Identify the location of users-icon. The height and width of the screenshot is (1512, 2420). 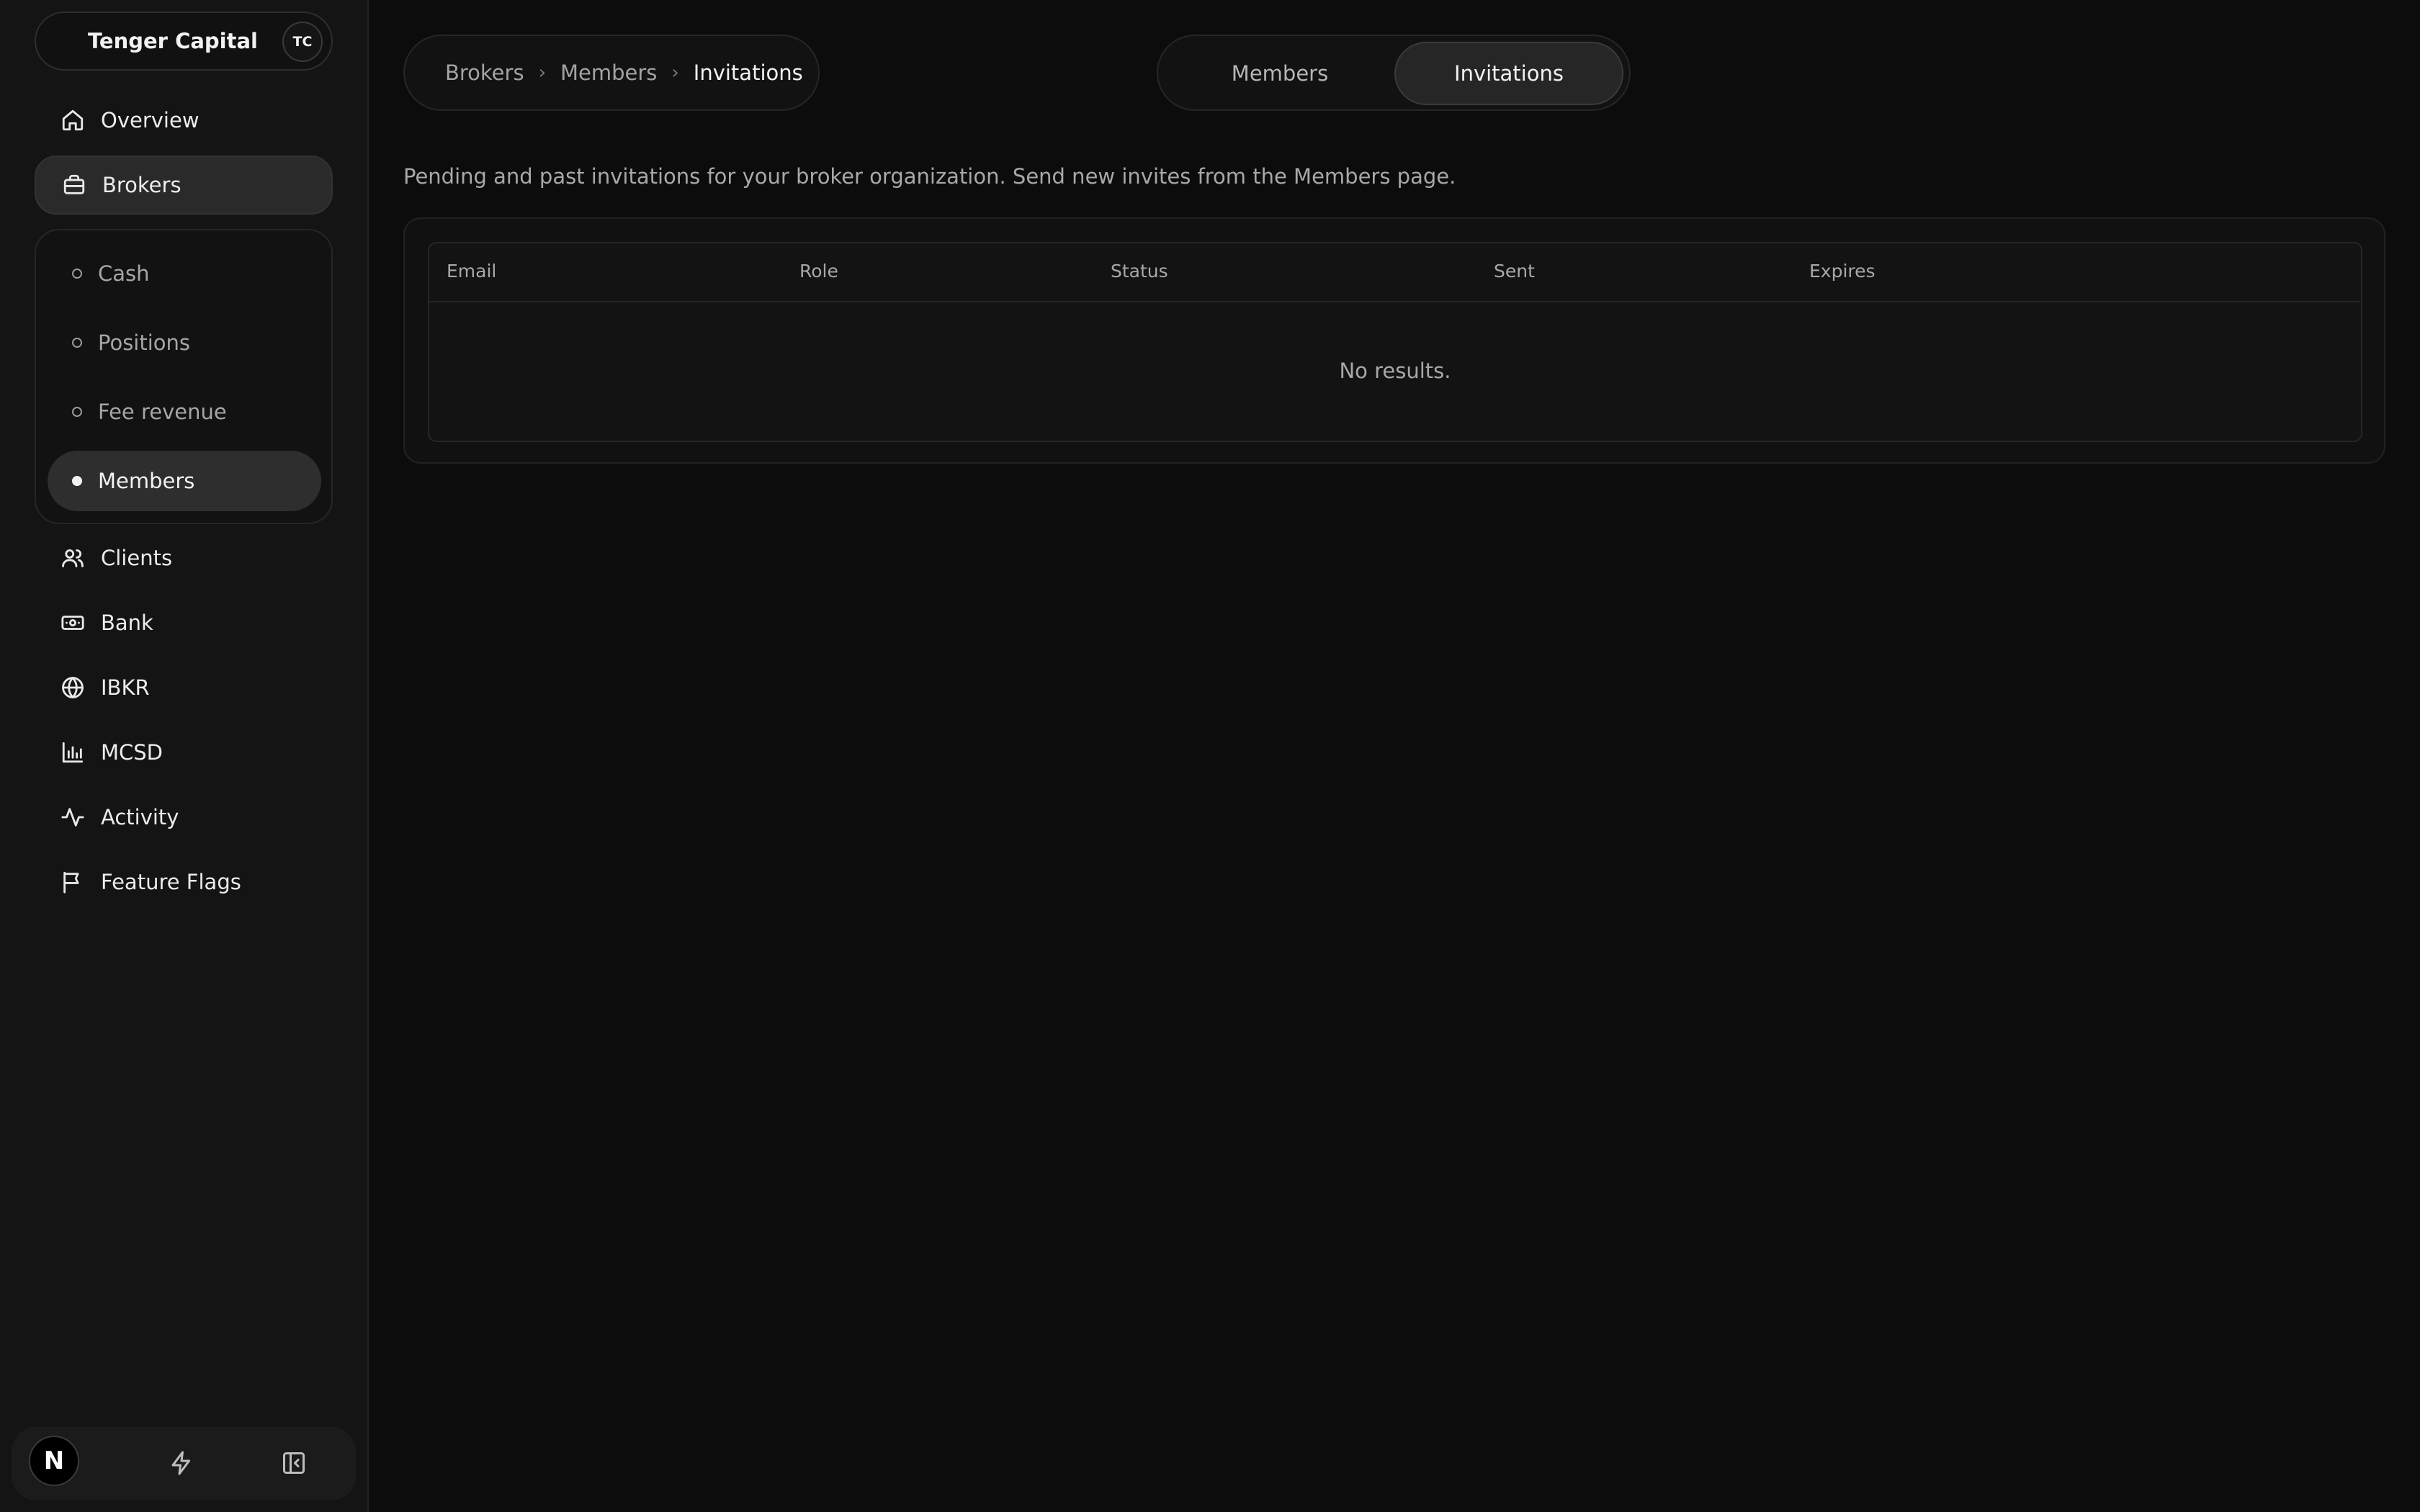
(72, 558).